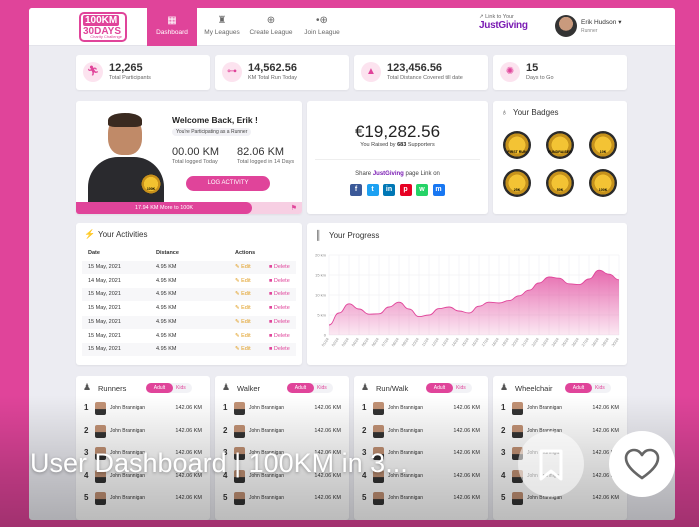 The image size is (699, 527). Describe the element at coordinates (172, 20) in the screenshot. I see `grid-icon: ▦` at that location.